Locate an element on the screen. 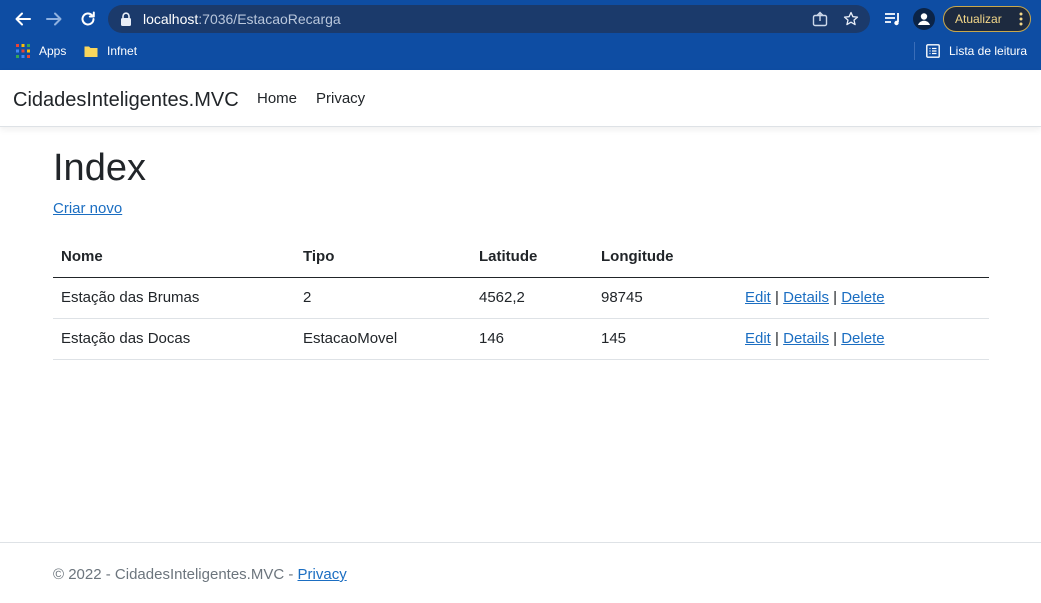 Image resolution: width=1041 pixels, height=603 pixels. nav-link-privacy: Privacy is located at coordinates (340, 99).